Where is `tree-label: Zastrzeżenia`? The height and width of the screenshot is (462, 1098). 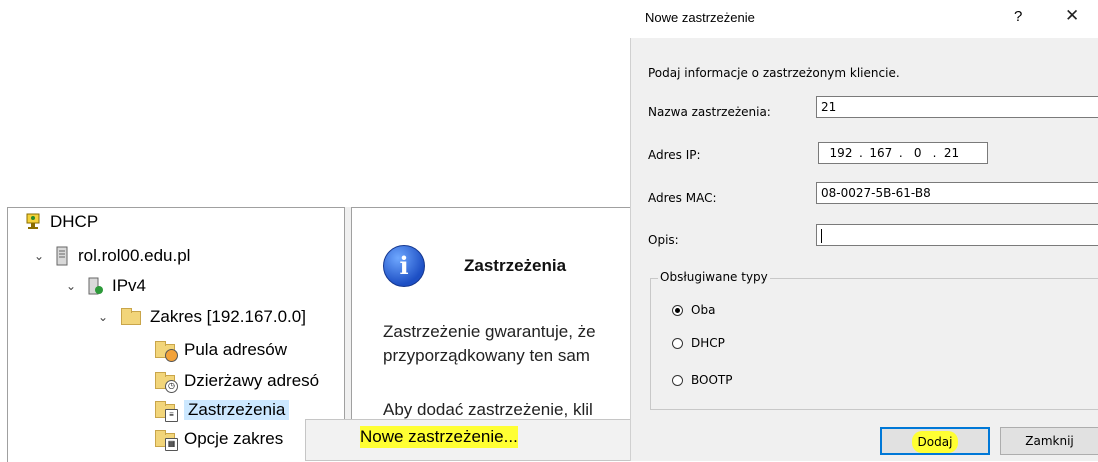 tree-label: Zastrzeżenia is located at coordinates (237, 410).